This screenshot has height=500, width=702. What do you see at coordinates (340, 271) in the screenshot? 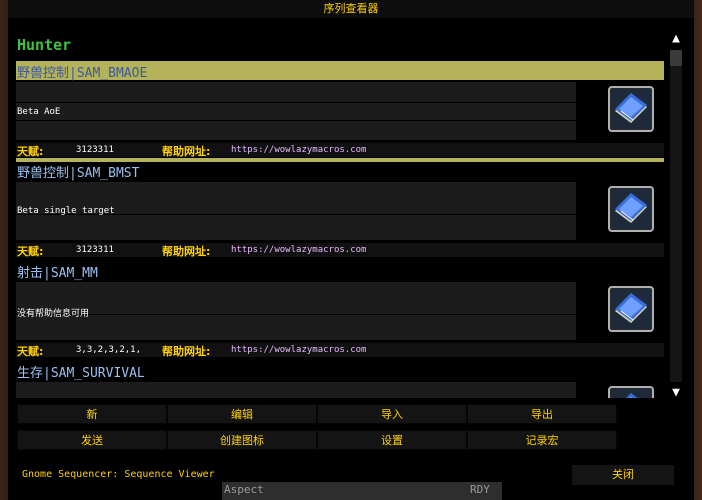
I see `sequence-header: 射击|SAM_MM` at bounding box center [340, 271].